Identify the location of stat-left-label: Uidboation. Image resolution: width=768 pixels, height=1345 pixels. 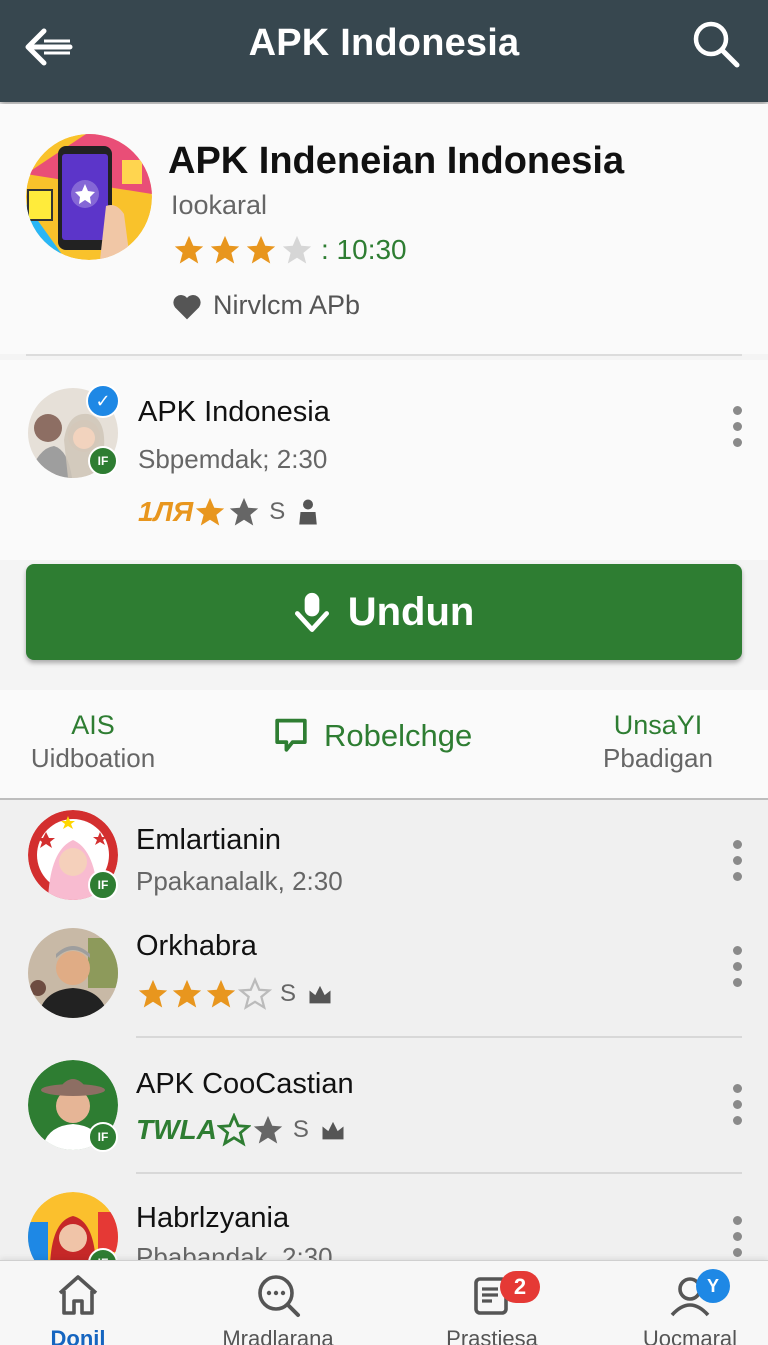
(93, 758).